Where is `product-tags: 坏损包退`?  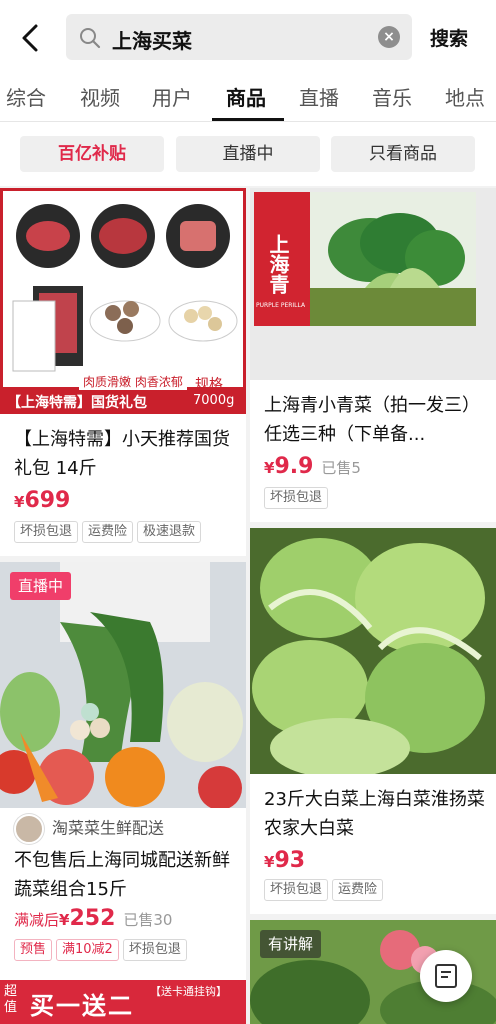
product-tags: 坏损包退 is located at coordinates (298, 497).